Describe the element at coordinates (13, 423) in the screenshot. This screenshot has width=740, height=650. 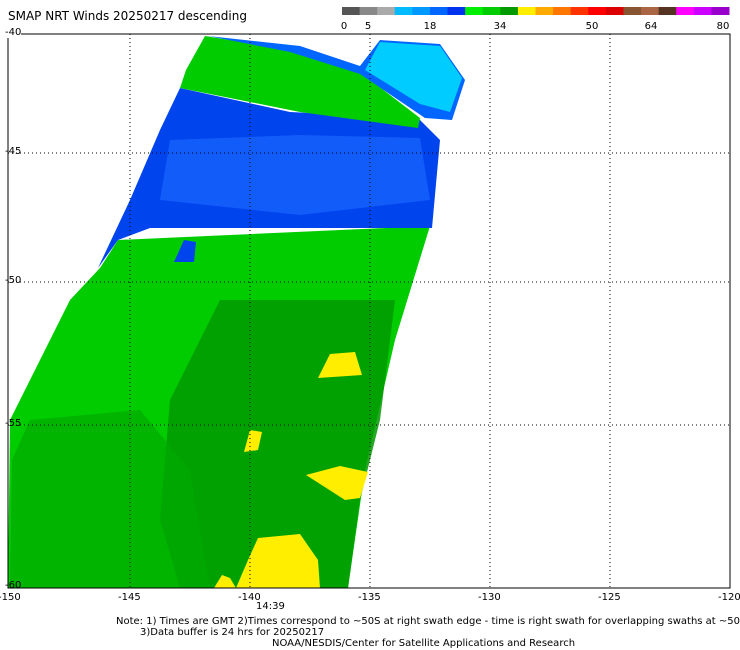
I see `y-tick-label: -55` at that location.